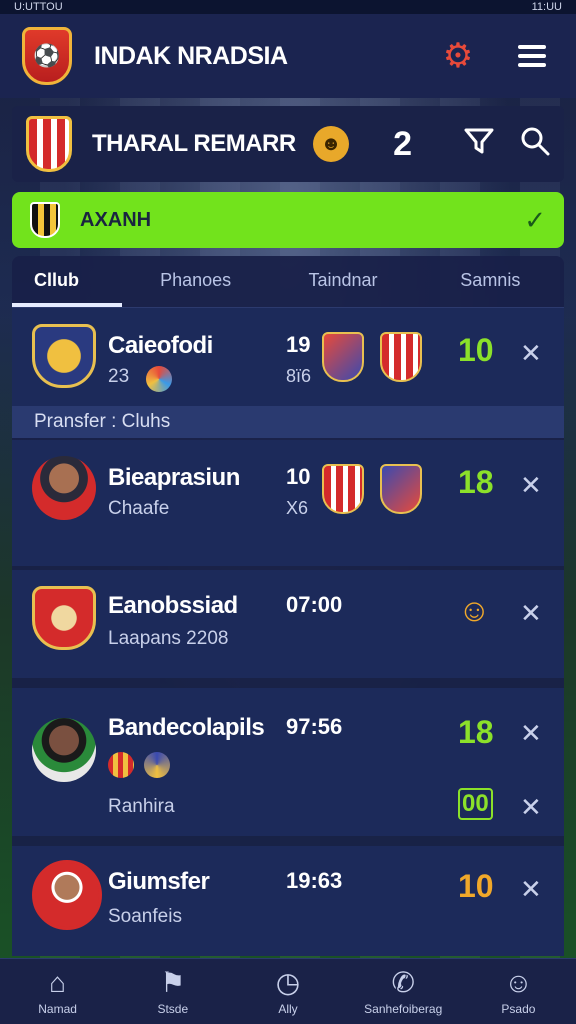 The width and height of the screenshot is (576, 1024). Describe the element at coordinates (159, 379) in the screenshot. I see `ball-icon` at that location.